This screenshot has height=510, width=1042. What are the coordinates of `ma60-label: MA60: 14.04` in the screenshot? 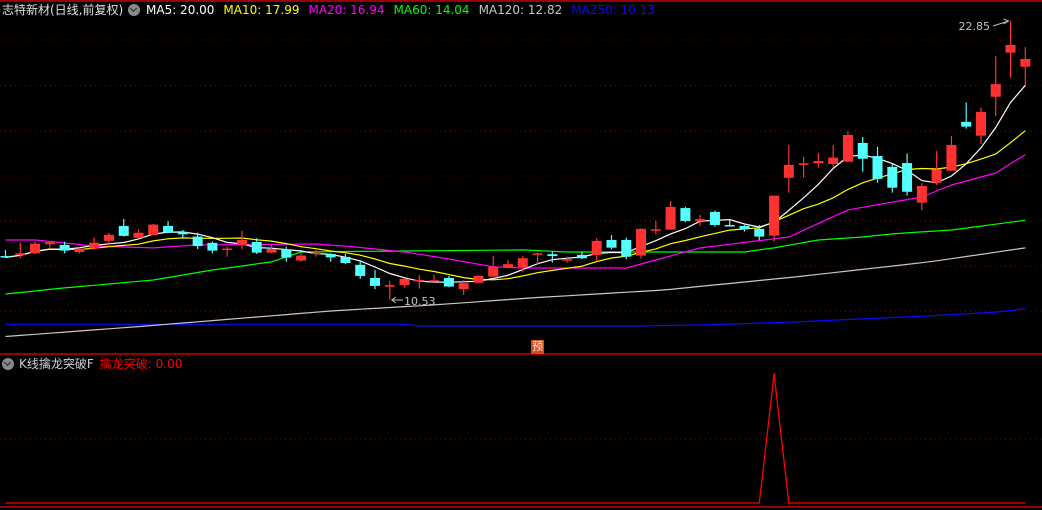 It's located at (431, 10).